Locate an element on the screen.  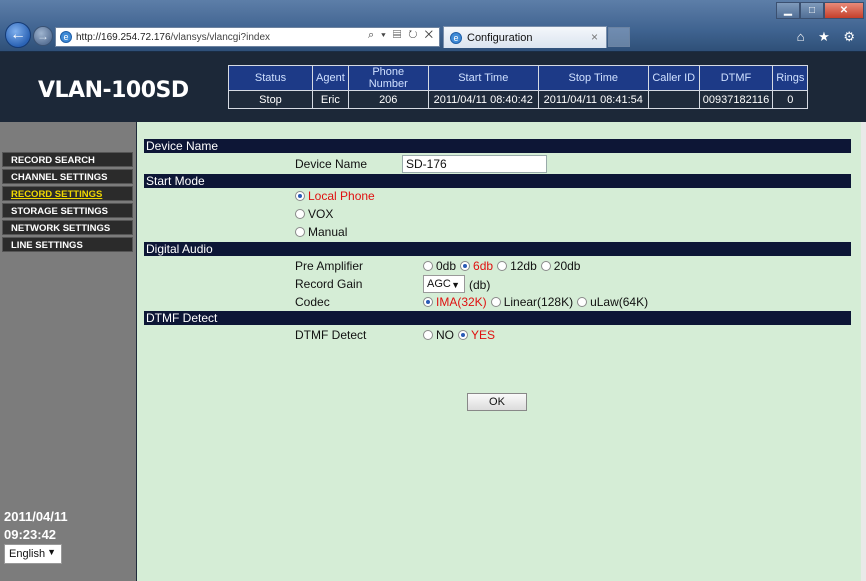
status-value-cell: 0 is located at coordinates (790, 99).